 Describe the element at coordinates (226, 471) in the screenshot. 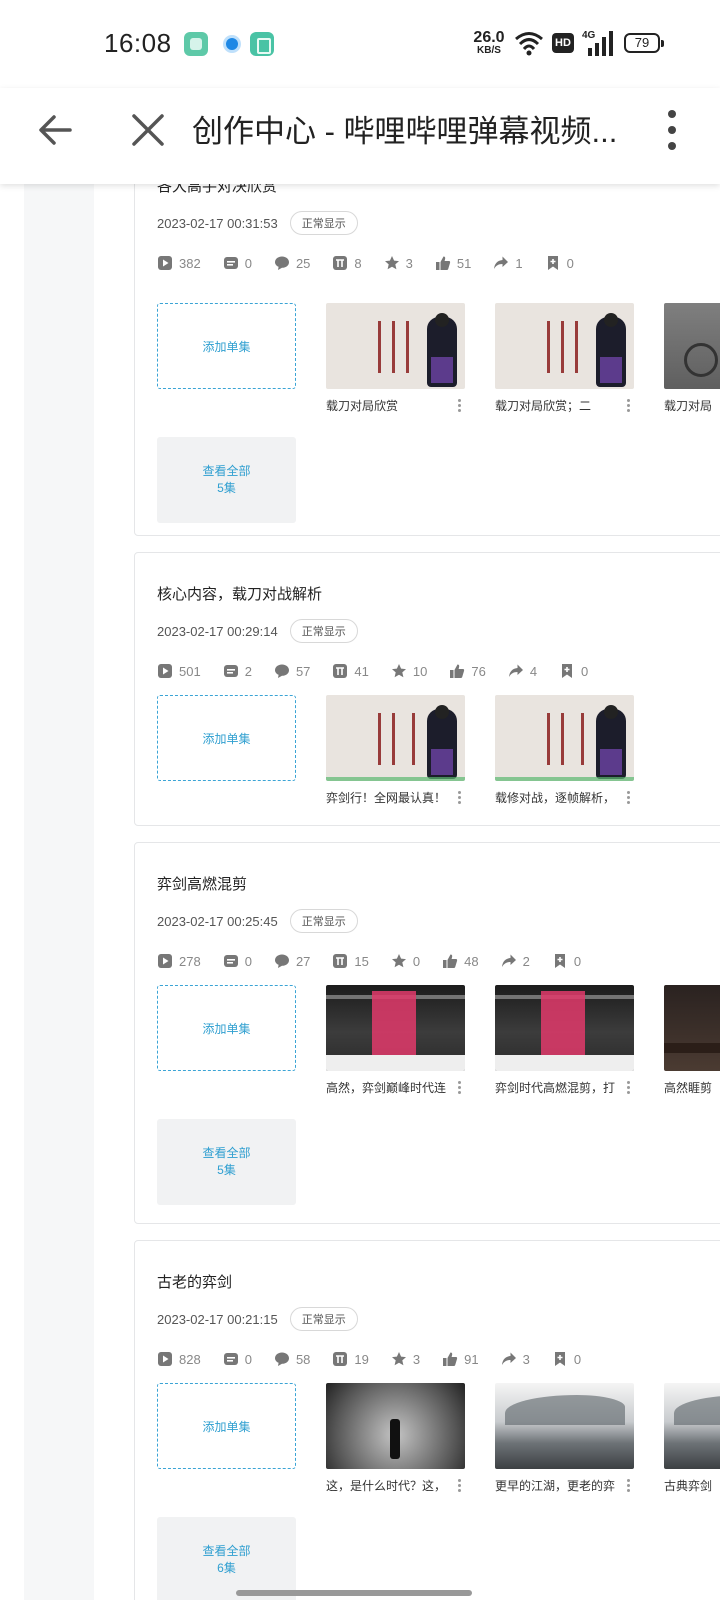

I see `view-all-label: 查看全部` at that location.